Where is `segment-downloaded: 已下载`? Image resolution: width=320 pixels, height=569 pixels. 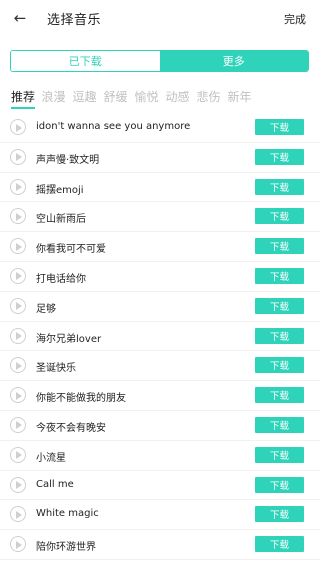 segment-downloaded: 已下载 is located at coordinates (85, 61).